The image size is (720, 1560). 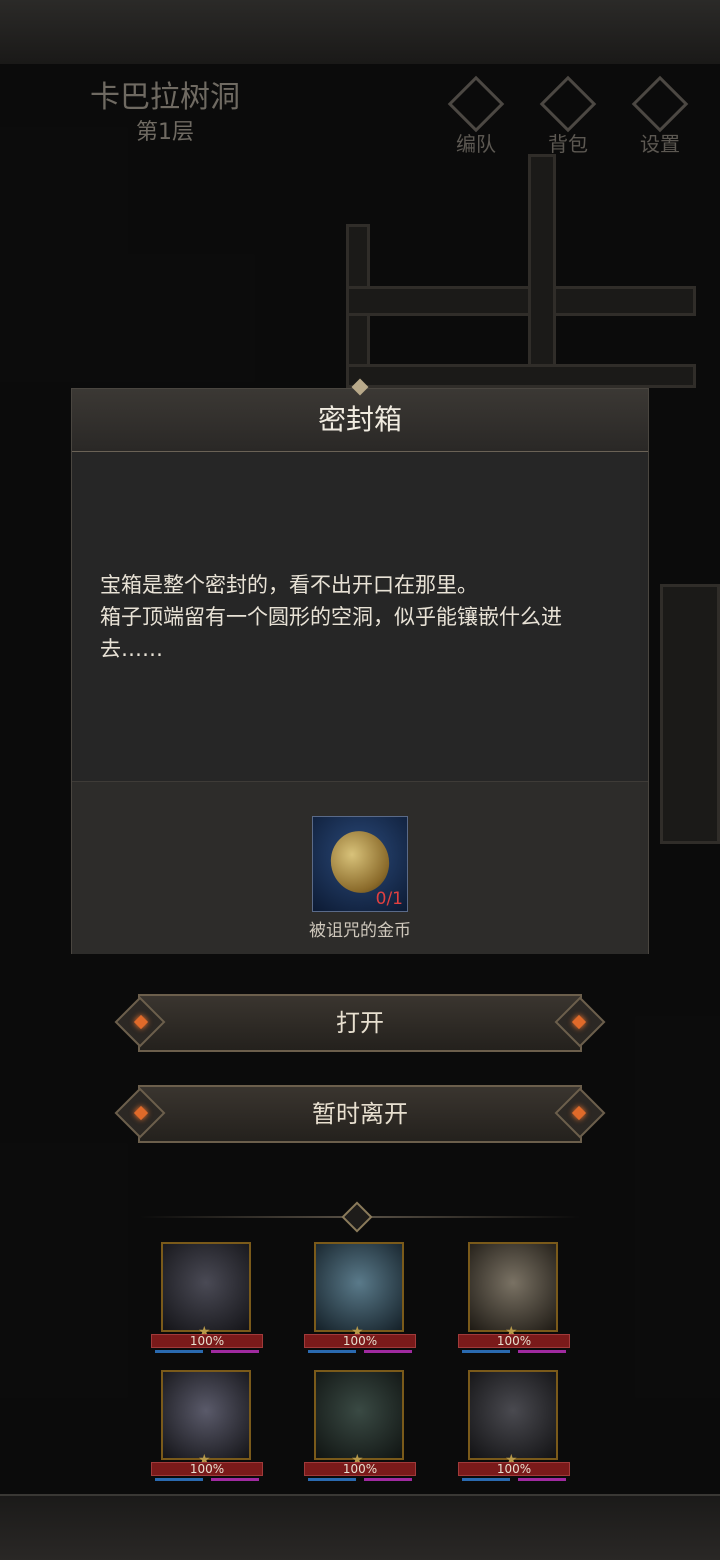 I want to click on team-label: 编队, so click(x=476, y=144).